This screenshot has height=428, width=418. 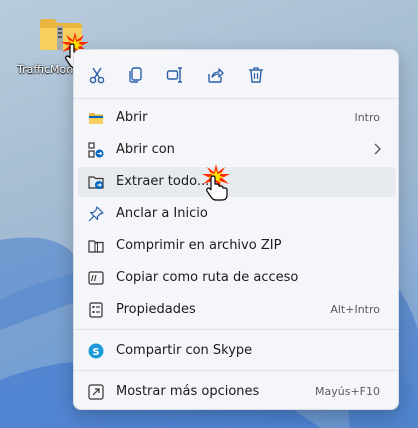 I want to click on menu-item-shortcut: Mayús+F10, so click(x=347, y=391).